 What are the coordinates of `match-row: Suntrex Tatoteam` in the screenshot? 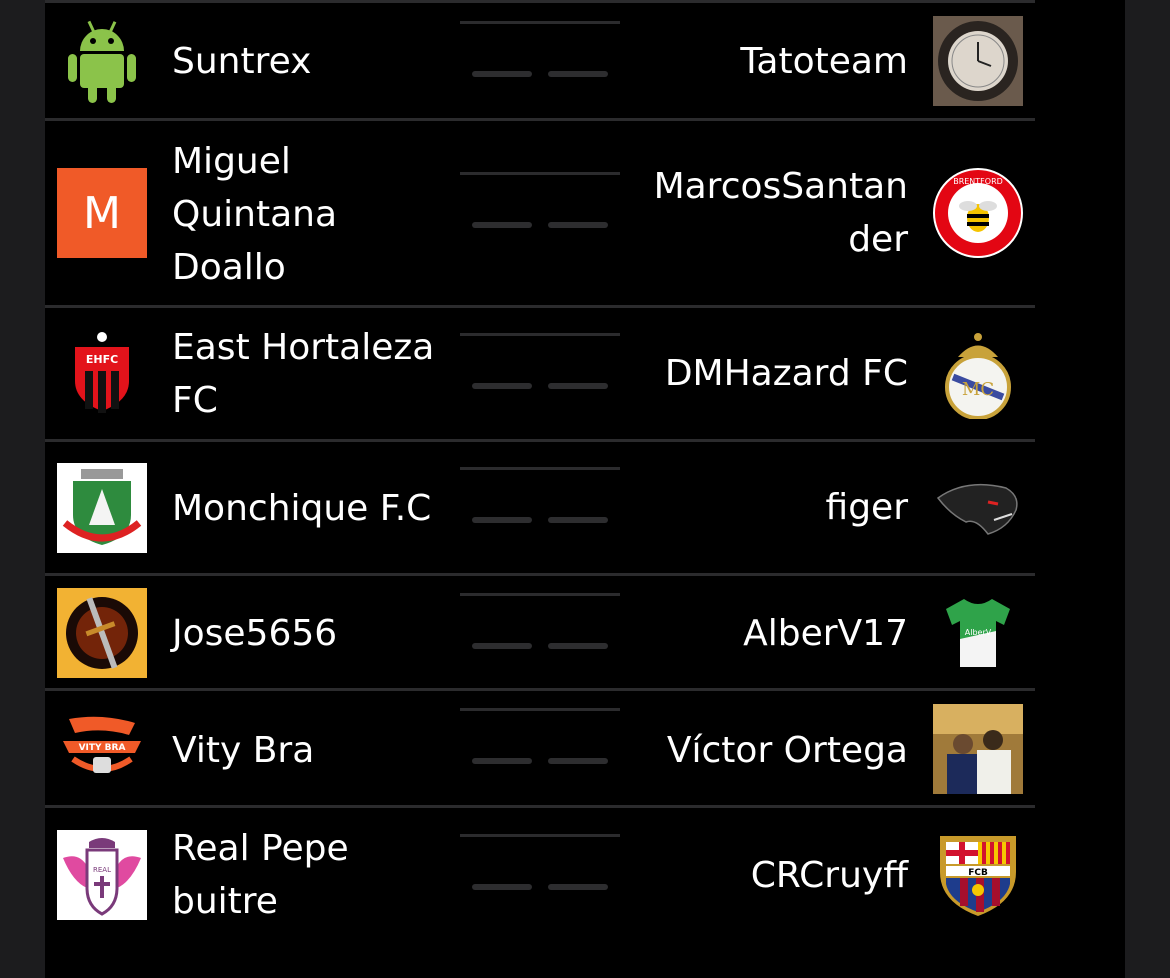 It's located at (540, 62).